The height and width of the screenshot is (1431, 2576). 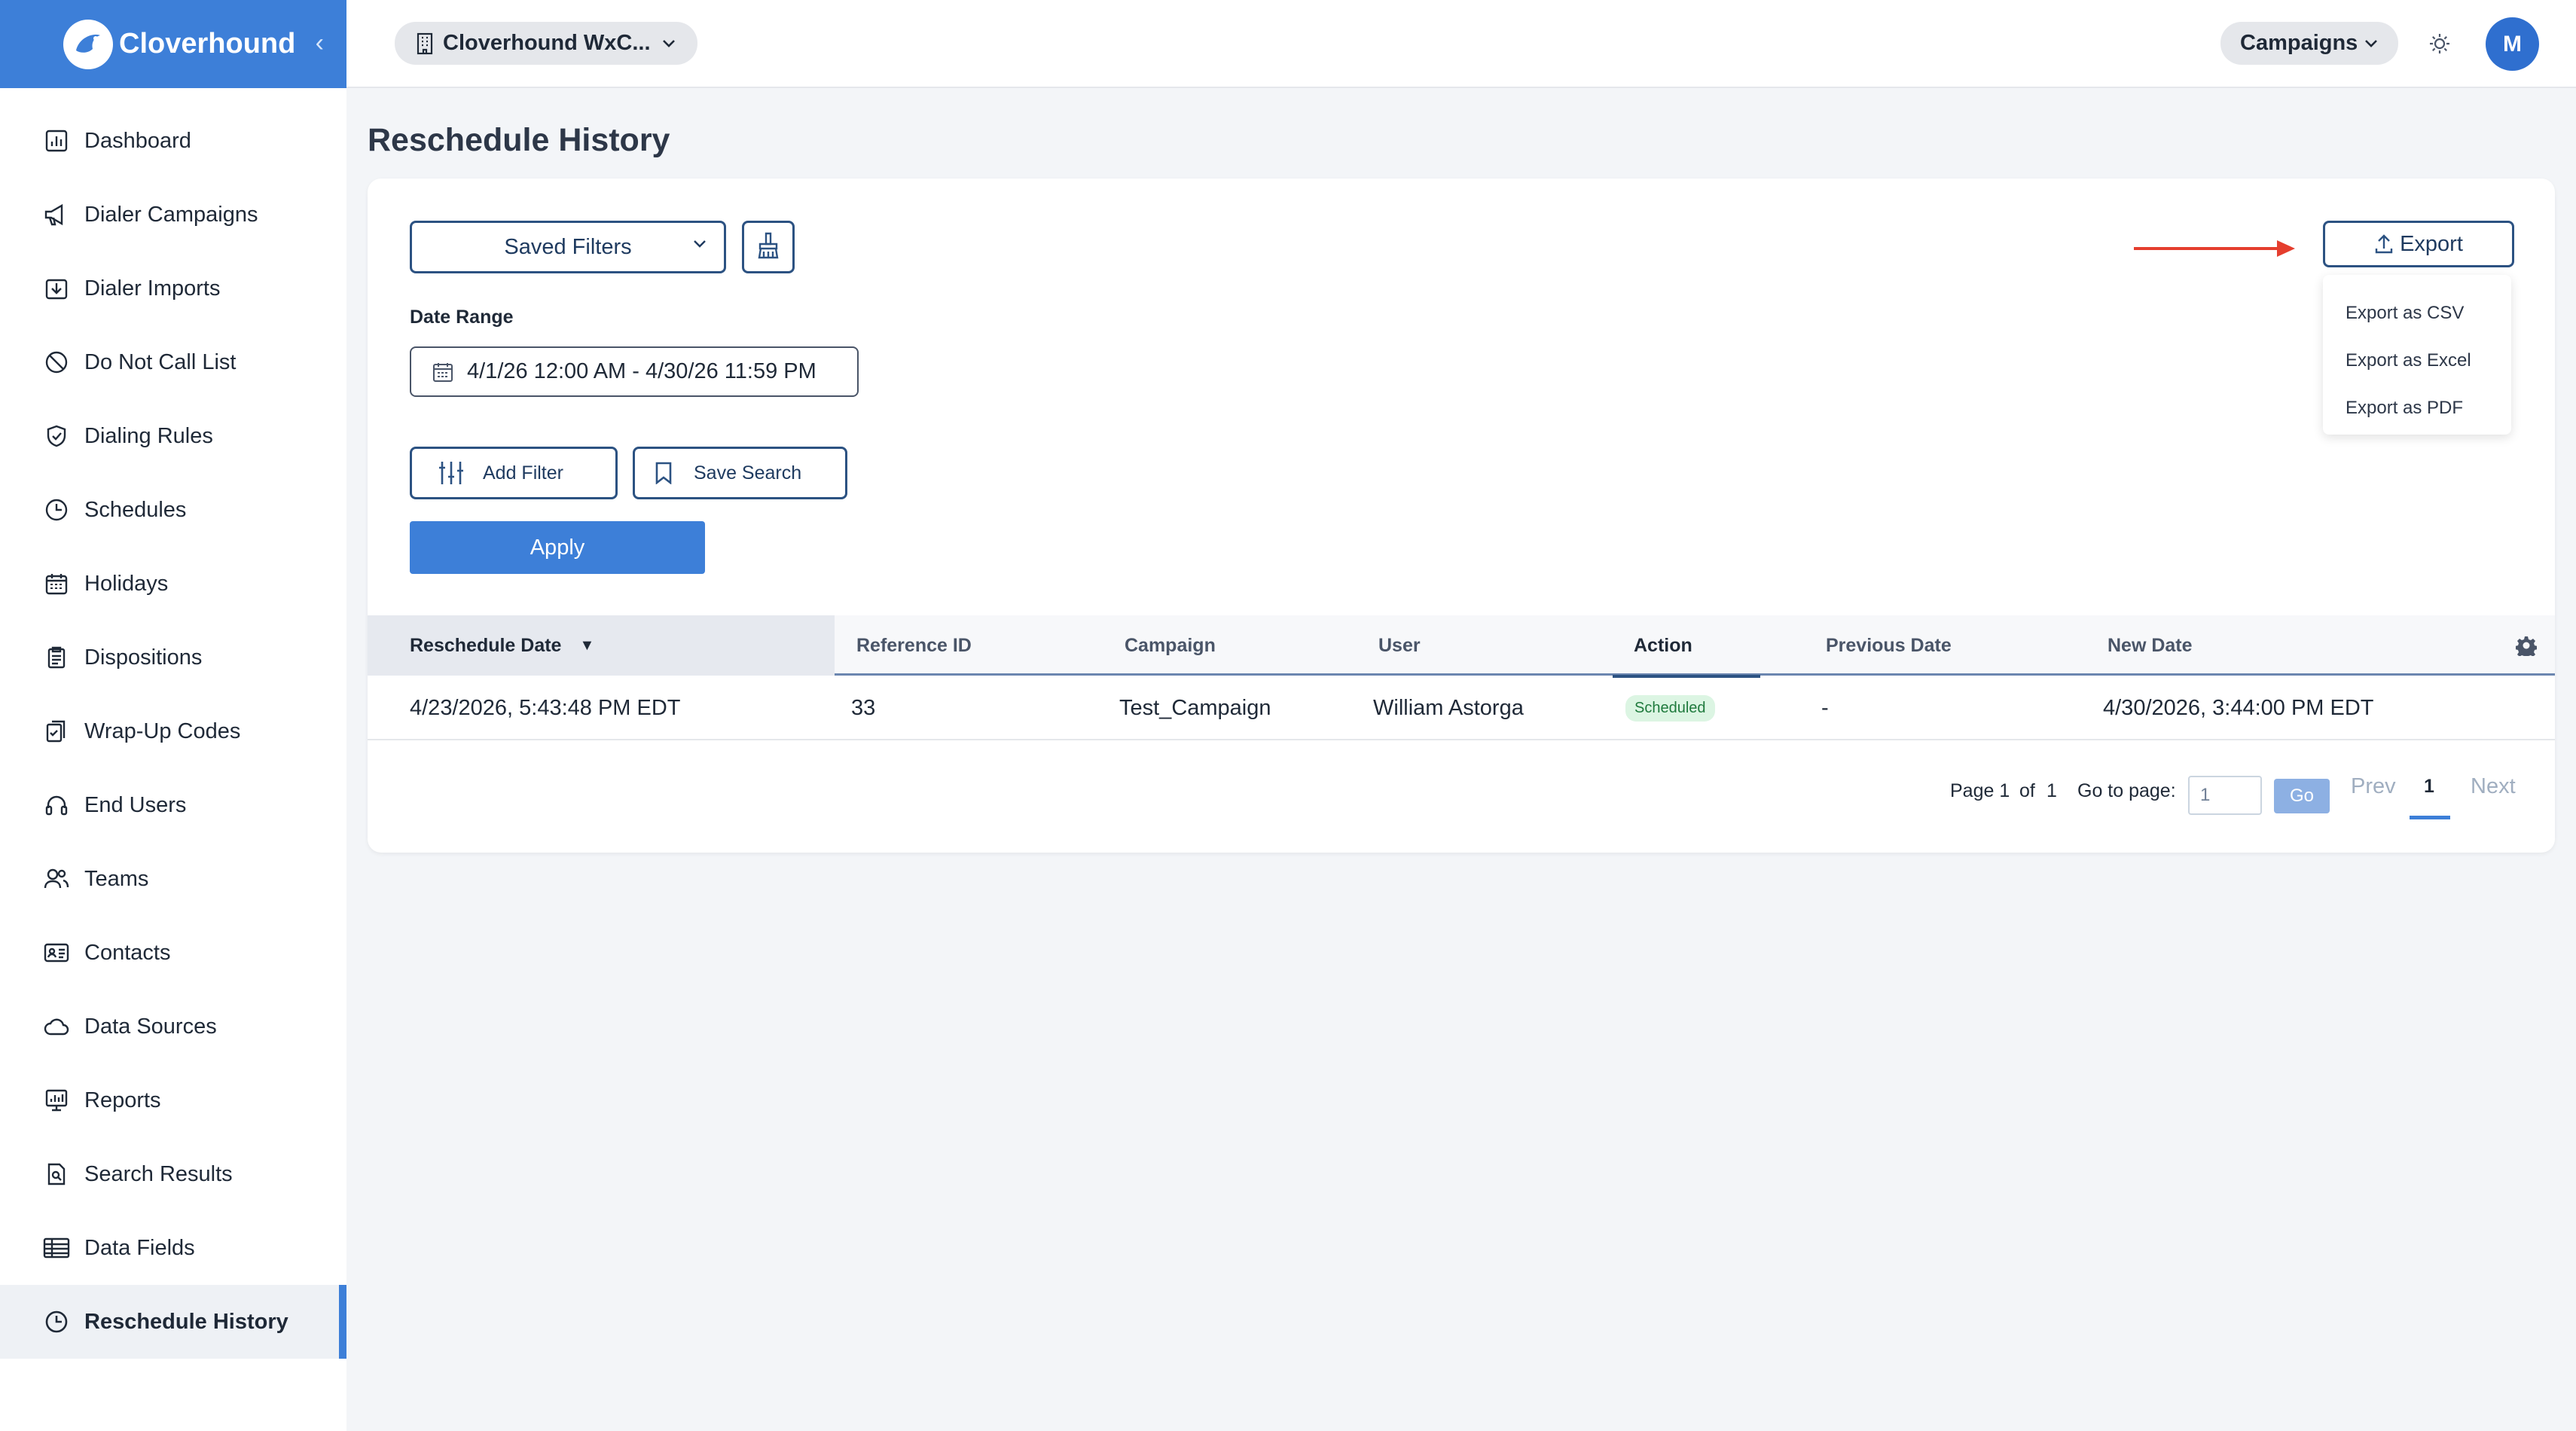 What do you see at coordinates (1195, 707) in the screenshot?
I see `cell-campaign: Test_Campaign` at bounding box center [1195, 707].